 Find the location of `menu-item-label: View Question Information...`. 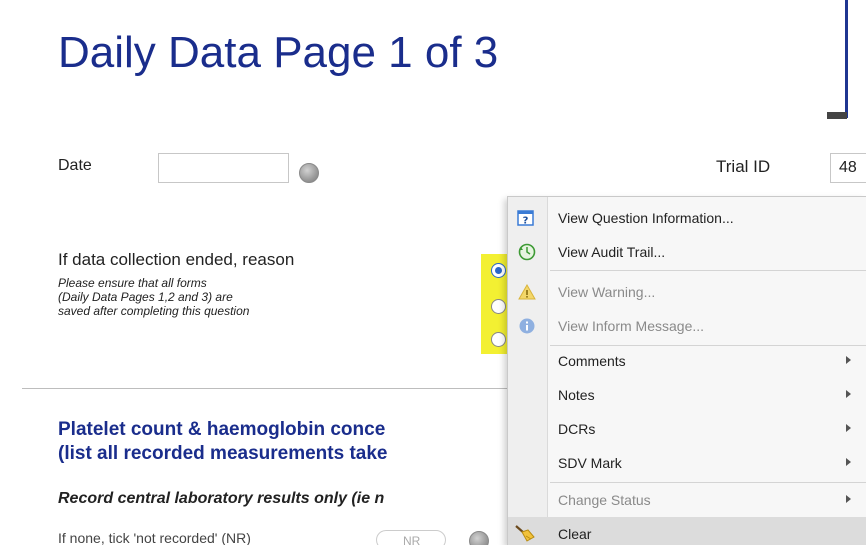

menu-item-label: View Question Information... is located at coordinates (646, 218).